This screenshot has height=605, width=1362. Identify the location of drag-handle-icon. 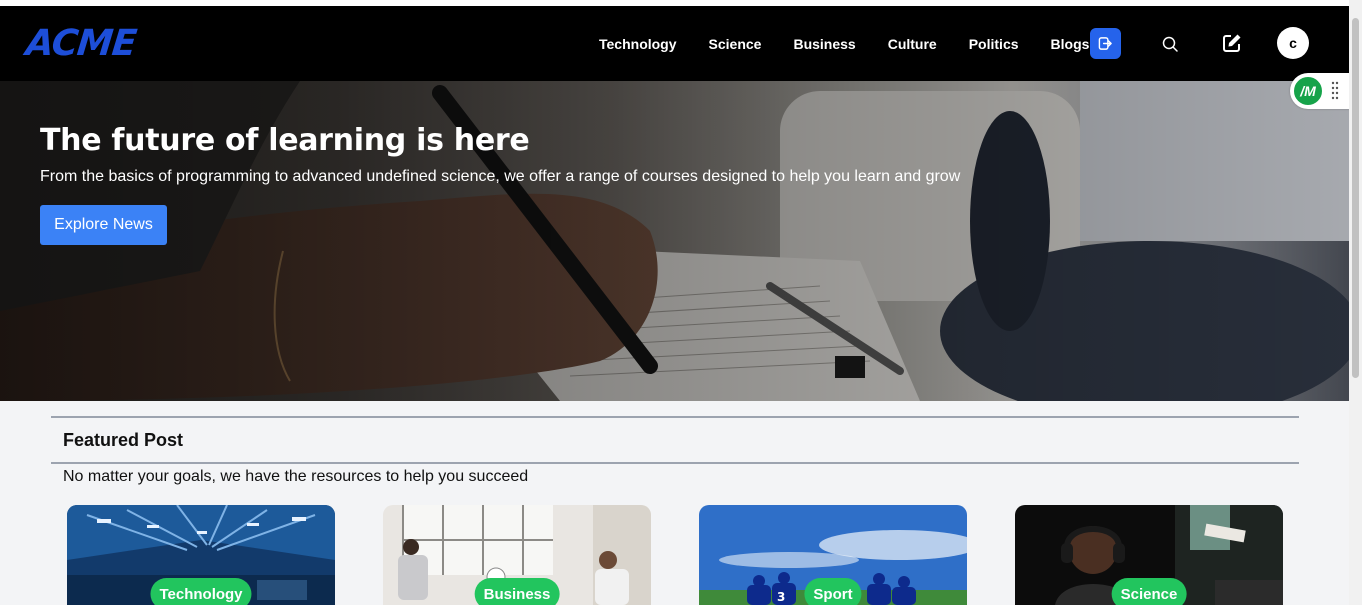
(1335, 91).